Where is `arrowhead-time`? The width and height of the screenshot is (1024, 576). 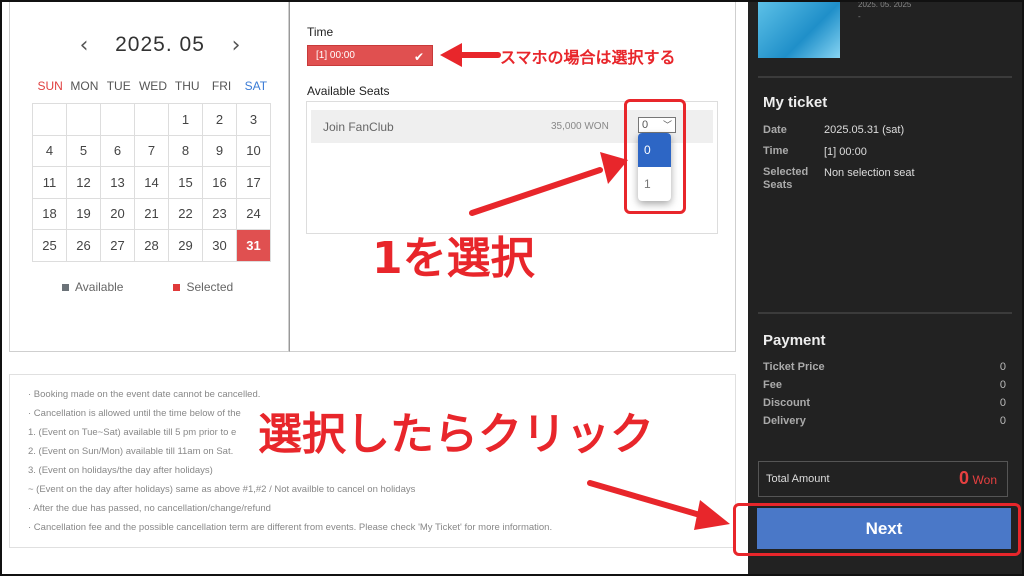 arrowhead-time is located at coordinates (451, 55).